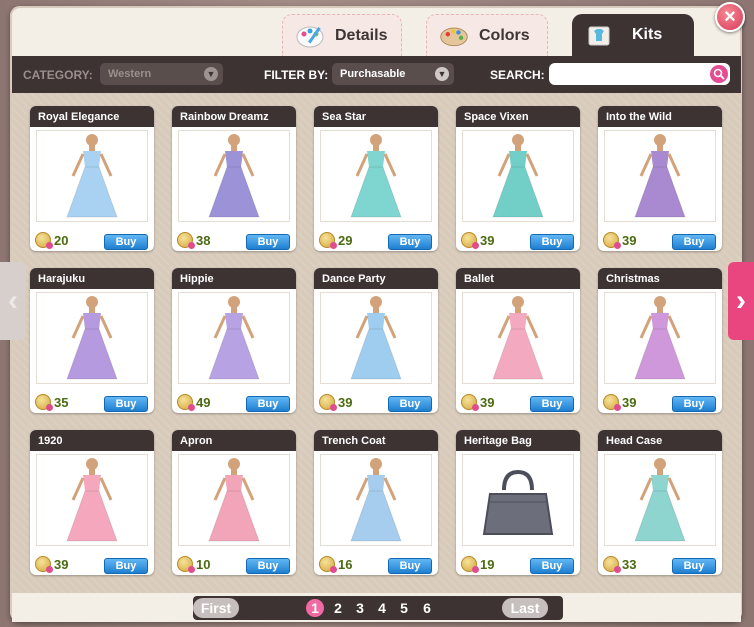 The image size is (754, 627). Describe the element at coordinates (629, 564) in the screenshot. I see `kit-card-price: 33` at that location.